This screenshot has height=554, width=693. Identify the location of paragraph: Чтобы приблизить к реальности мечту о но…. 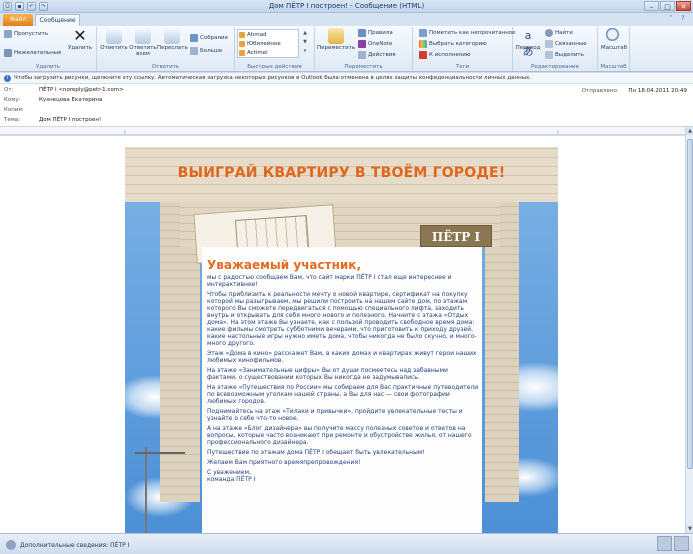
(342, 319).